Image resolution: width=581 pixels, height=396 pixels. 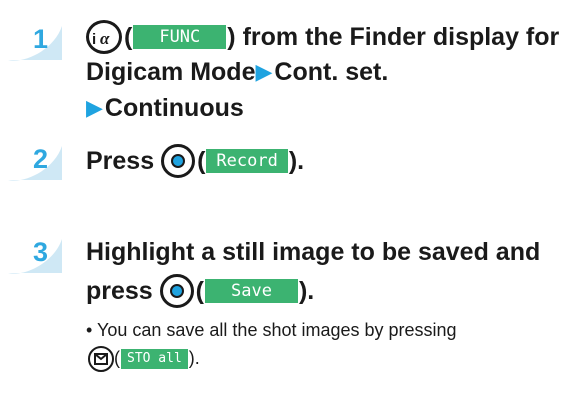 I want to click on step-number-badge: 3, so click(x=34, y=255).